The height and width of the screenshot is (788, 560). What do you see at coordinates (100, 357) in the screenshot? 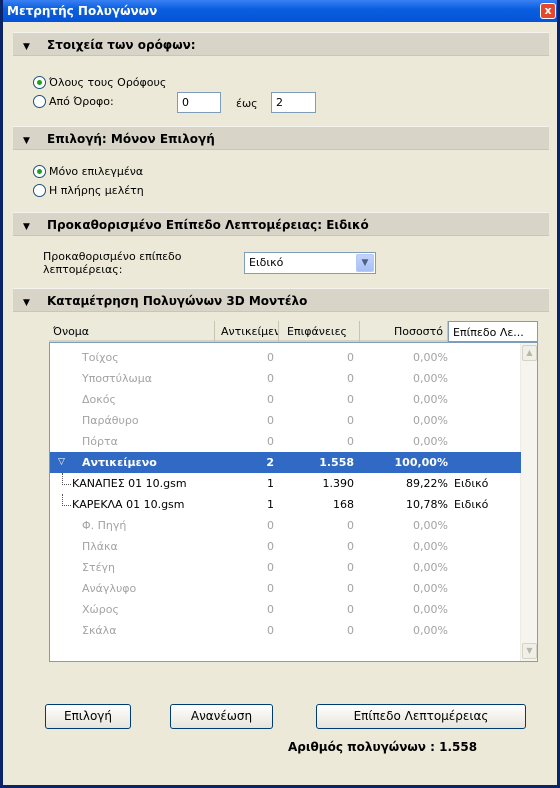
I see `row-name-cell: Τοίχος` at bounding box center [100, 357].